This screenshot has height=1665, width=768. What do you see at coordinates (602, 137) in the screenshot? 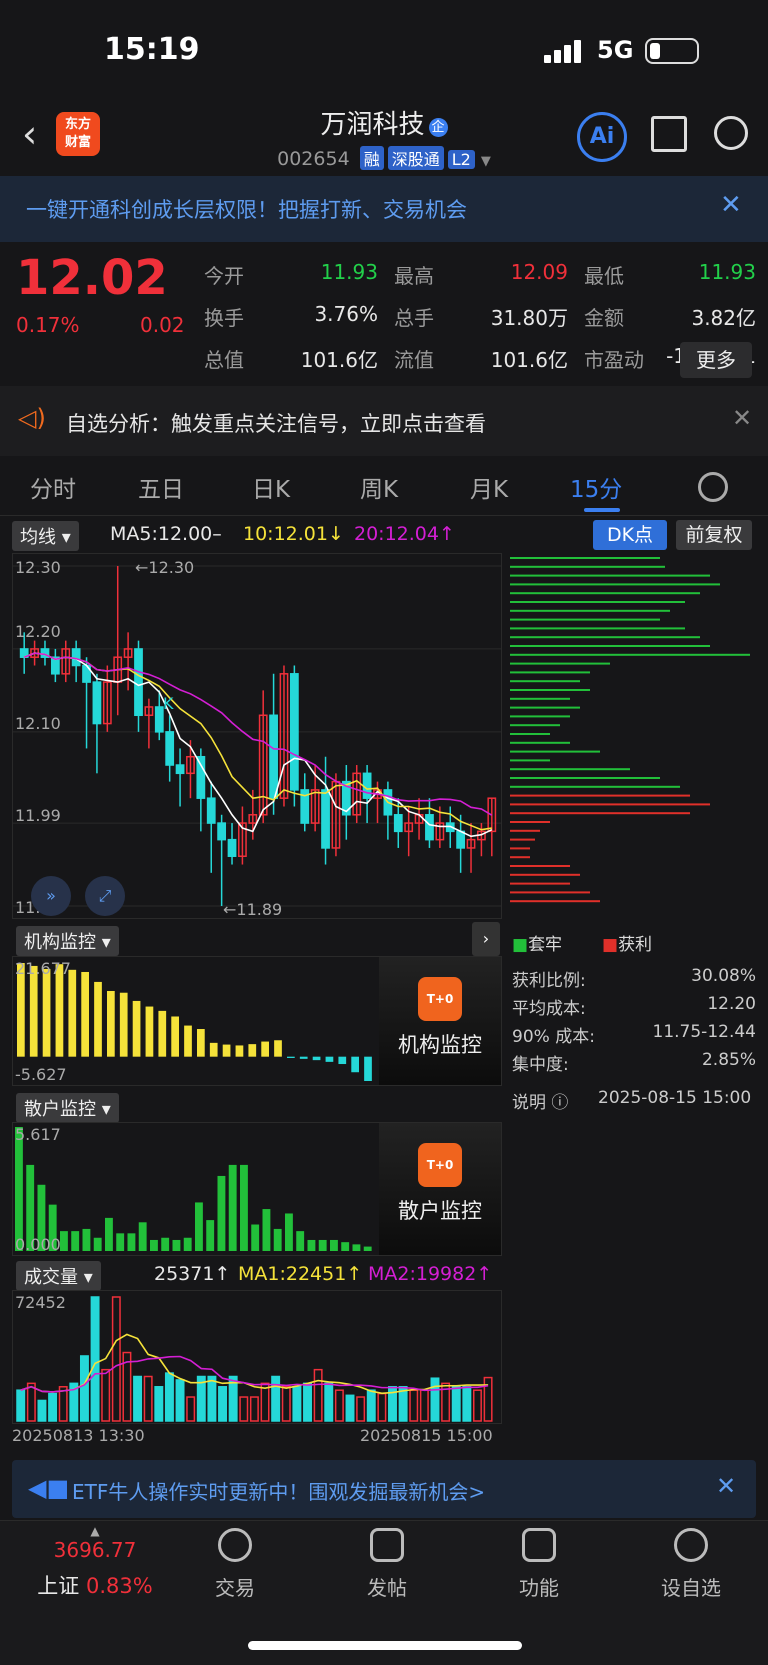
I see `ai-button: Ai` at bounding box center [602, 137].